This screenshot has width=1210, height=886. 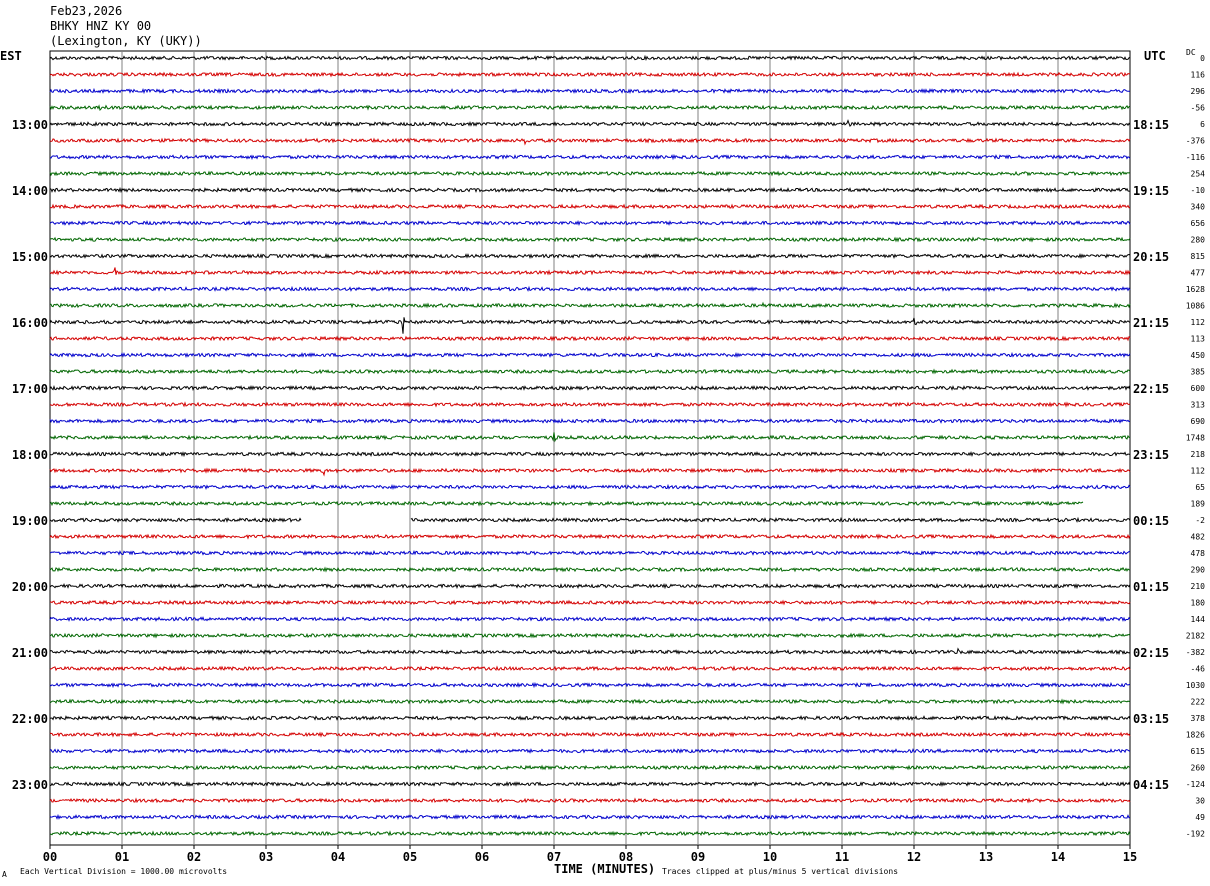 What do you see at coordinates (1151, 323) in the screenshot?
I see `right-hour-label: 21:15` at bounding box center [1151, 323].